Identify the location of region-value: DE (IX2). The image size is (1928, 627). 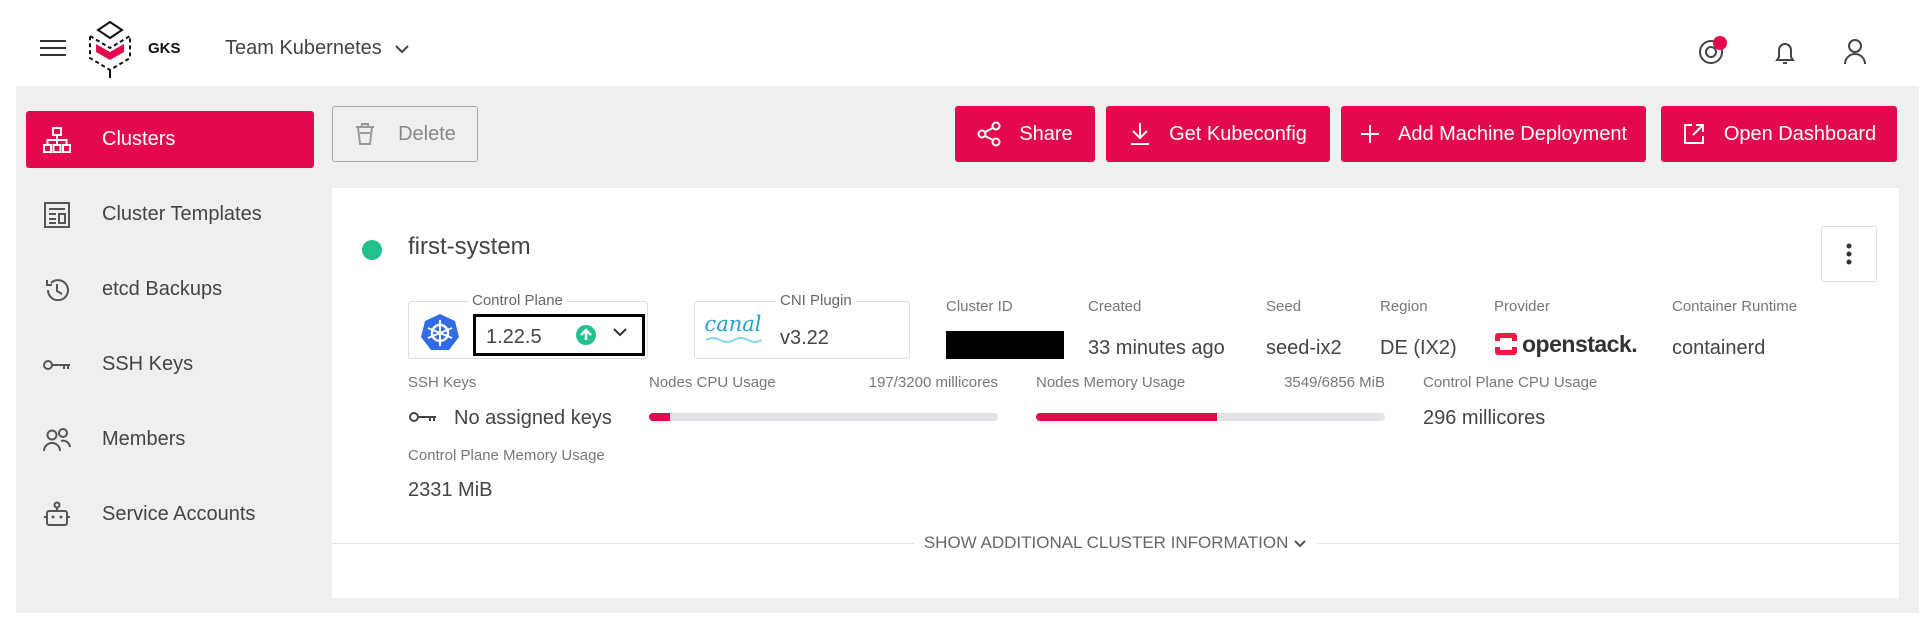
(1418, 348).